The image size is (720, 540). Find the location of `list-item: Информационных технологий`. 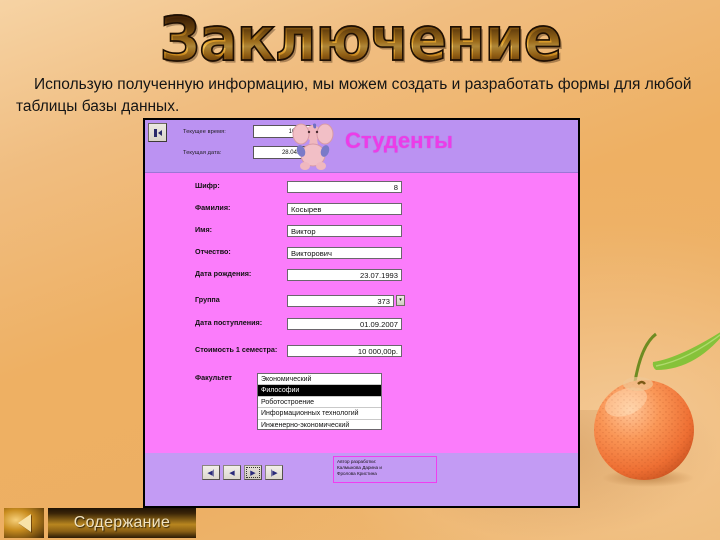

list-item: Информационных технологий is located at coordinates (319, 414).